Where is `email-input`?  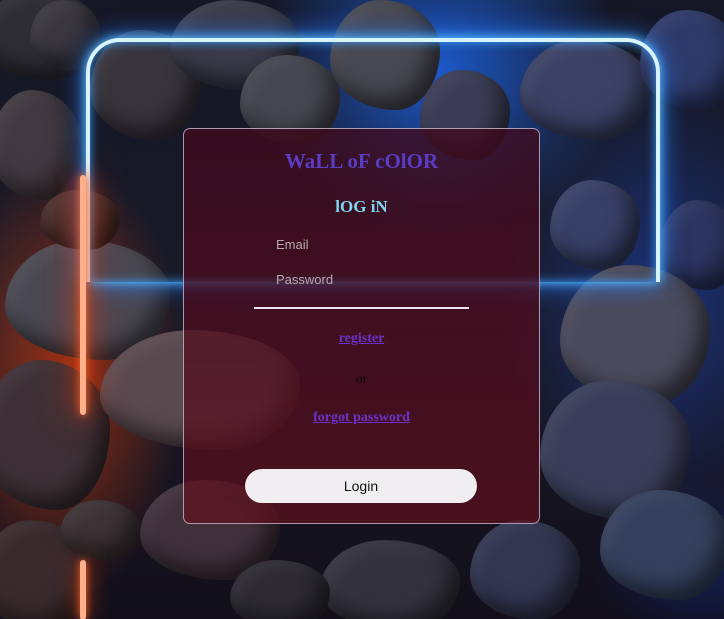 email-input is located at coordinates (361, 244).